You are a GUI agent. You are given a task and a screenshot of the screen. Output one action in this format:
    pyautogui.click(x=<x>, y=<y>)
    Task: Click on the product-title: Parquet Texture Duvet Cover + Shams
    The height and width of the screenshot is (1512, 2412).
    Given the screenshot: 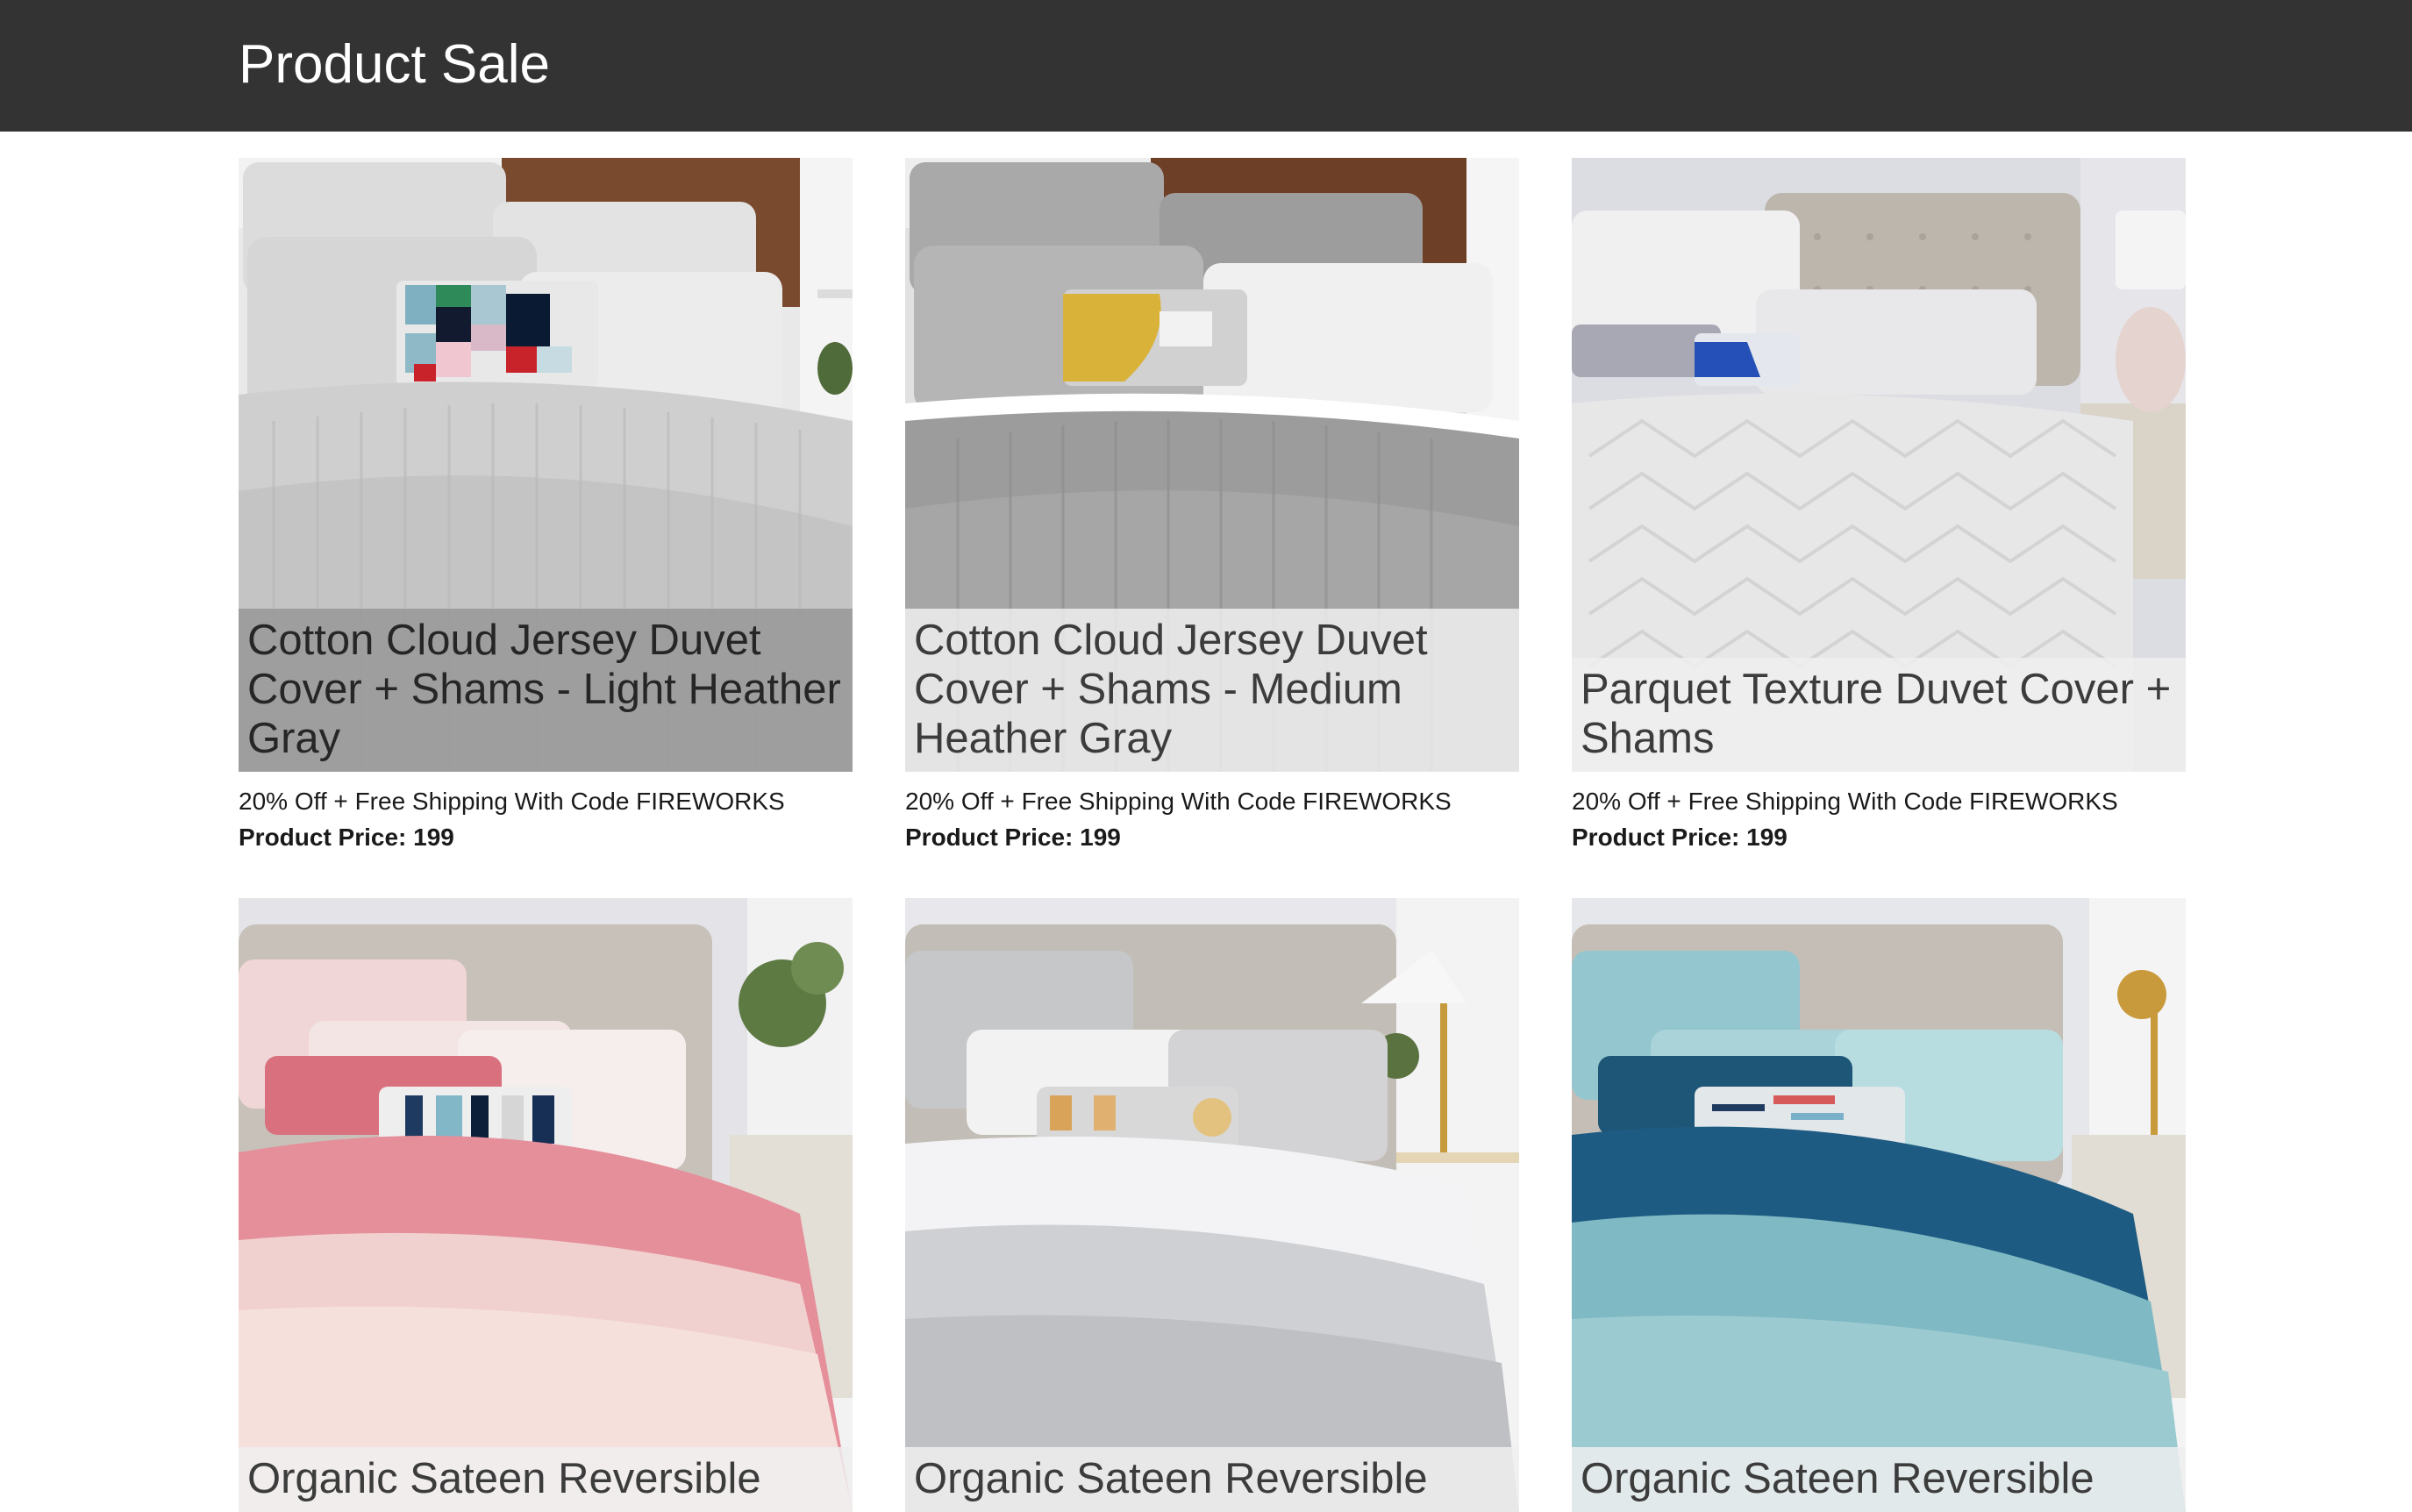 What is the action you would take?
    pyautogui.click(x=1879, y=715)
    